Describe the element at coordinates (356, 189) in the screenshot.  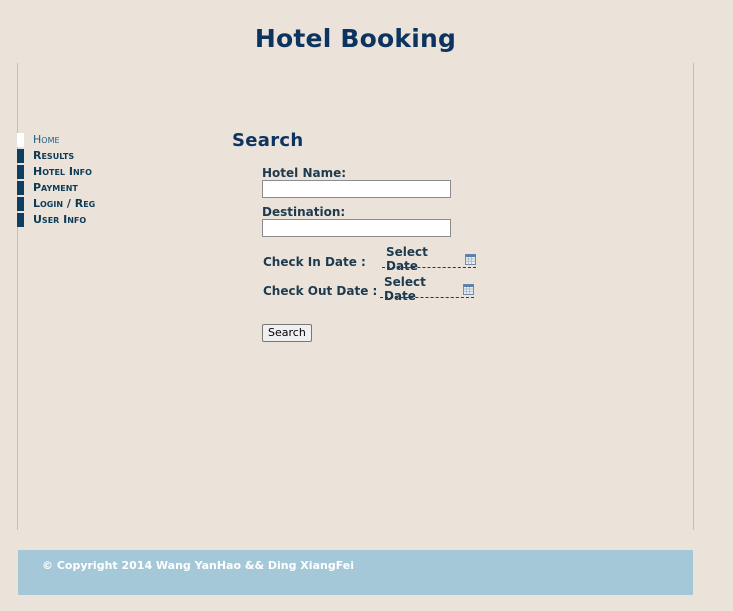
I see `hotel-name-input` at that location.